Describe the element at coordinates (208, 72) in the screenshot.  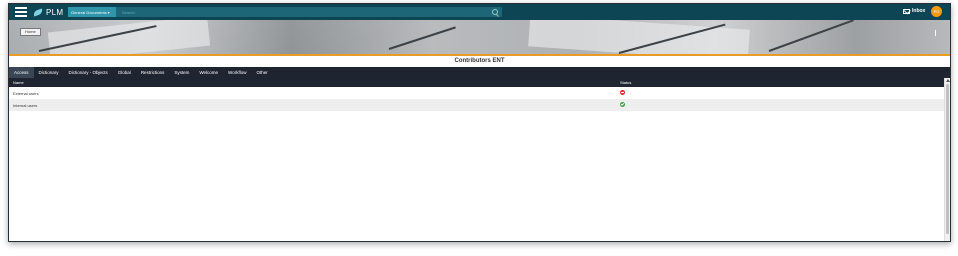
I see `tab-welcome: Welcome` at that location.